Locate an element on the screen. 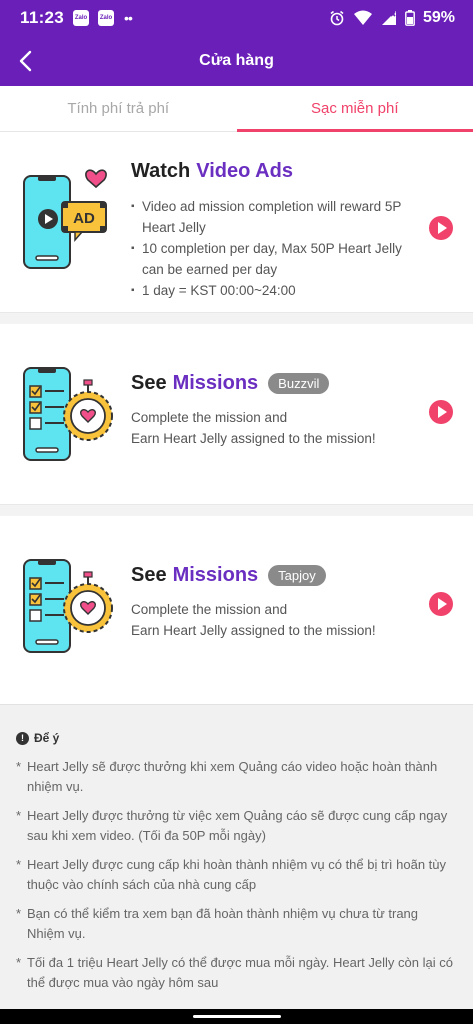  card-title: See Missions Buzzvil is located at coordinates (230, 383).